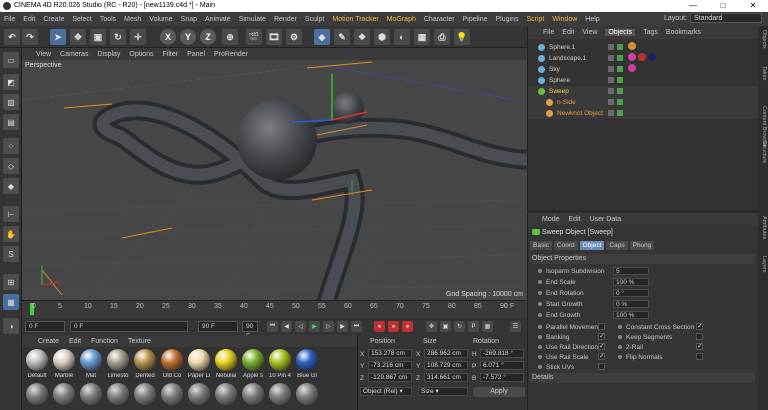 The width and height of the screenshot is (768, 410). Describe the element at coordinates (58, 37) in the screenshot. I see `select-tool-icon: ➤` at that location.